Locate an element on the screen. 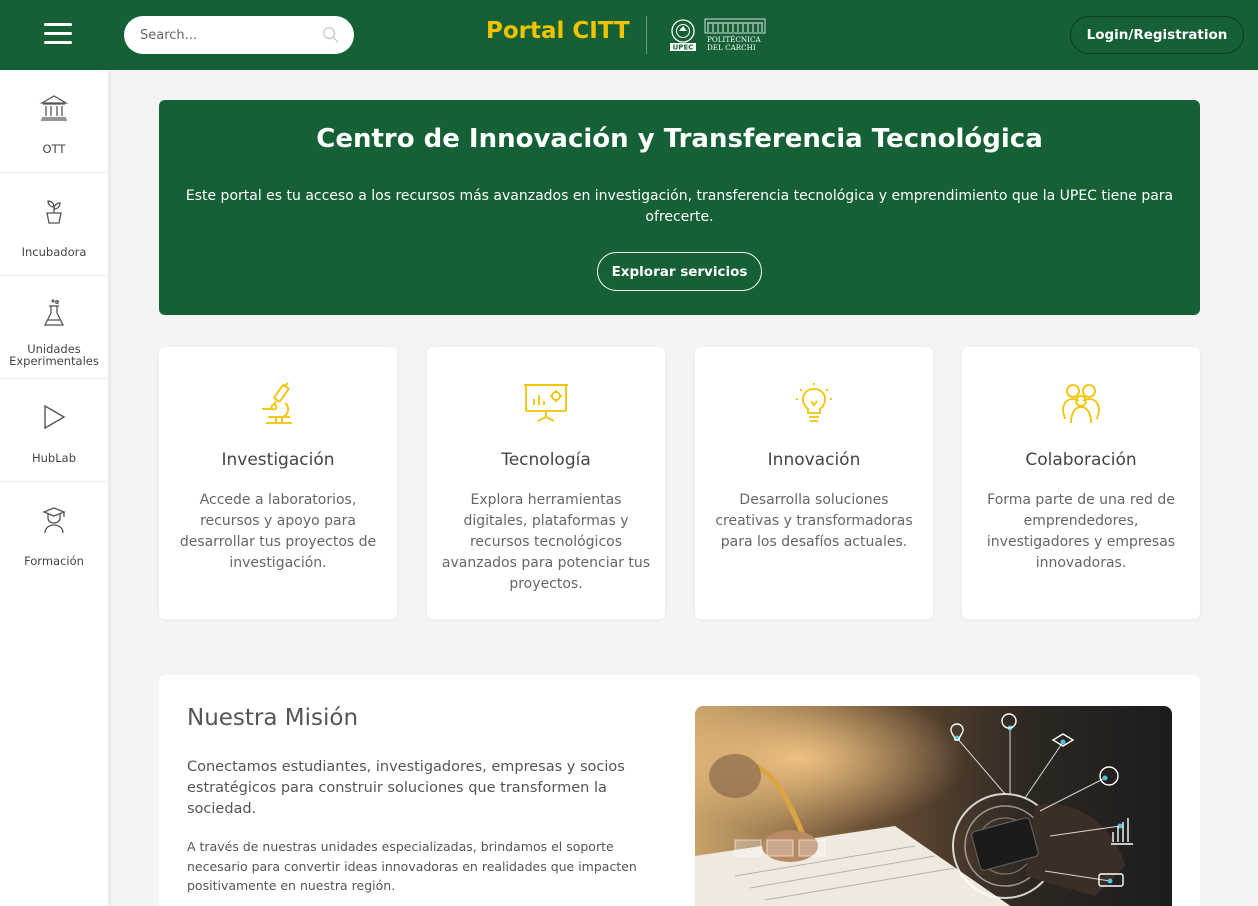 This screenshot has width=1258, height=906. svg-text: UPEC is located at coordinates (683, 48).